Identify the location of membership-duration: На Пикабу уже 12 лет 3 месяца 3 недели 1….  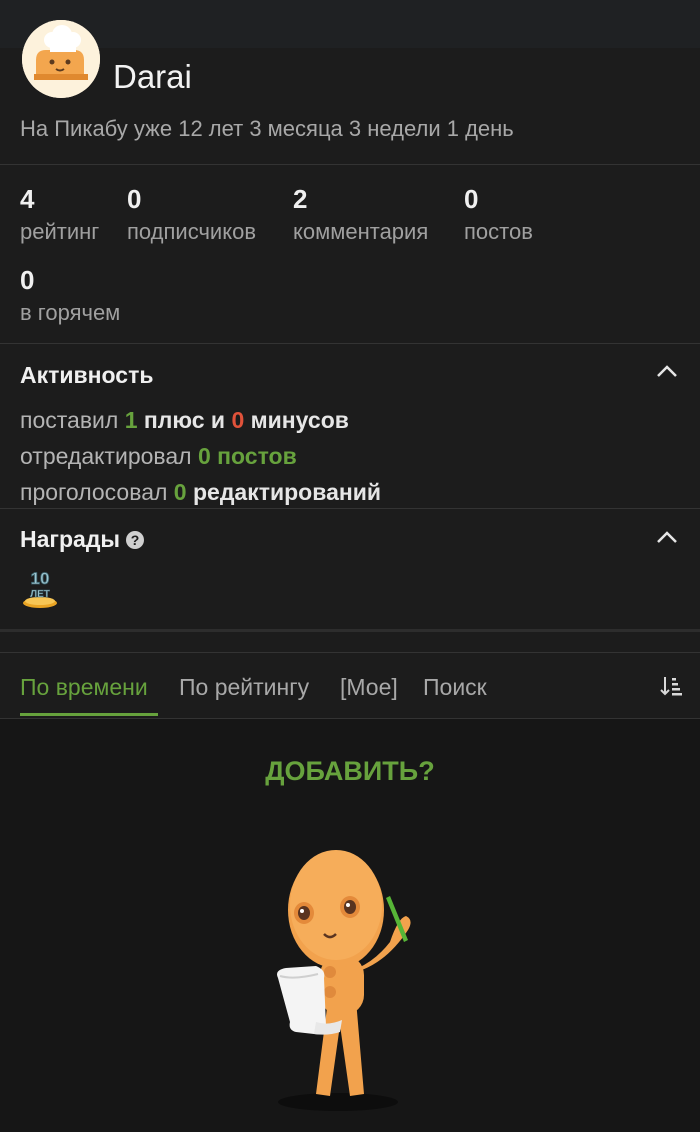
(267, 128).